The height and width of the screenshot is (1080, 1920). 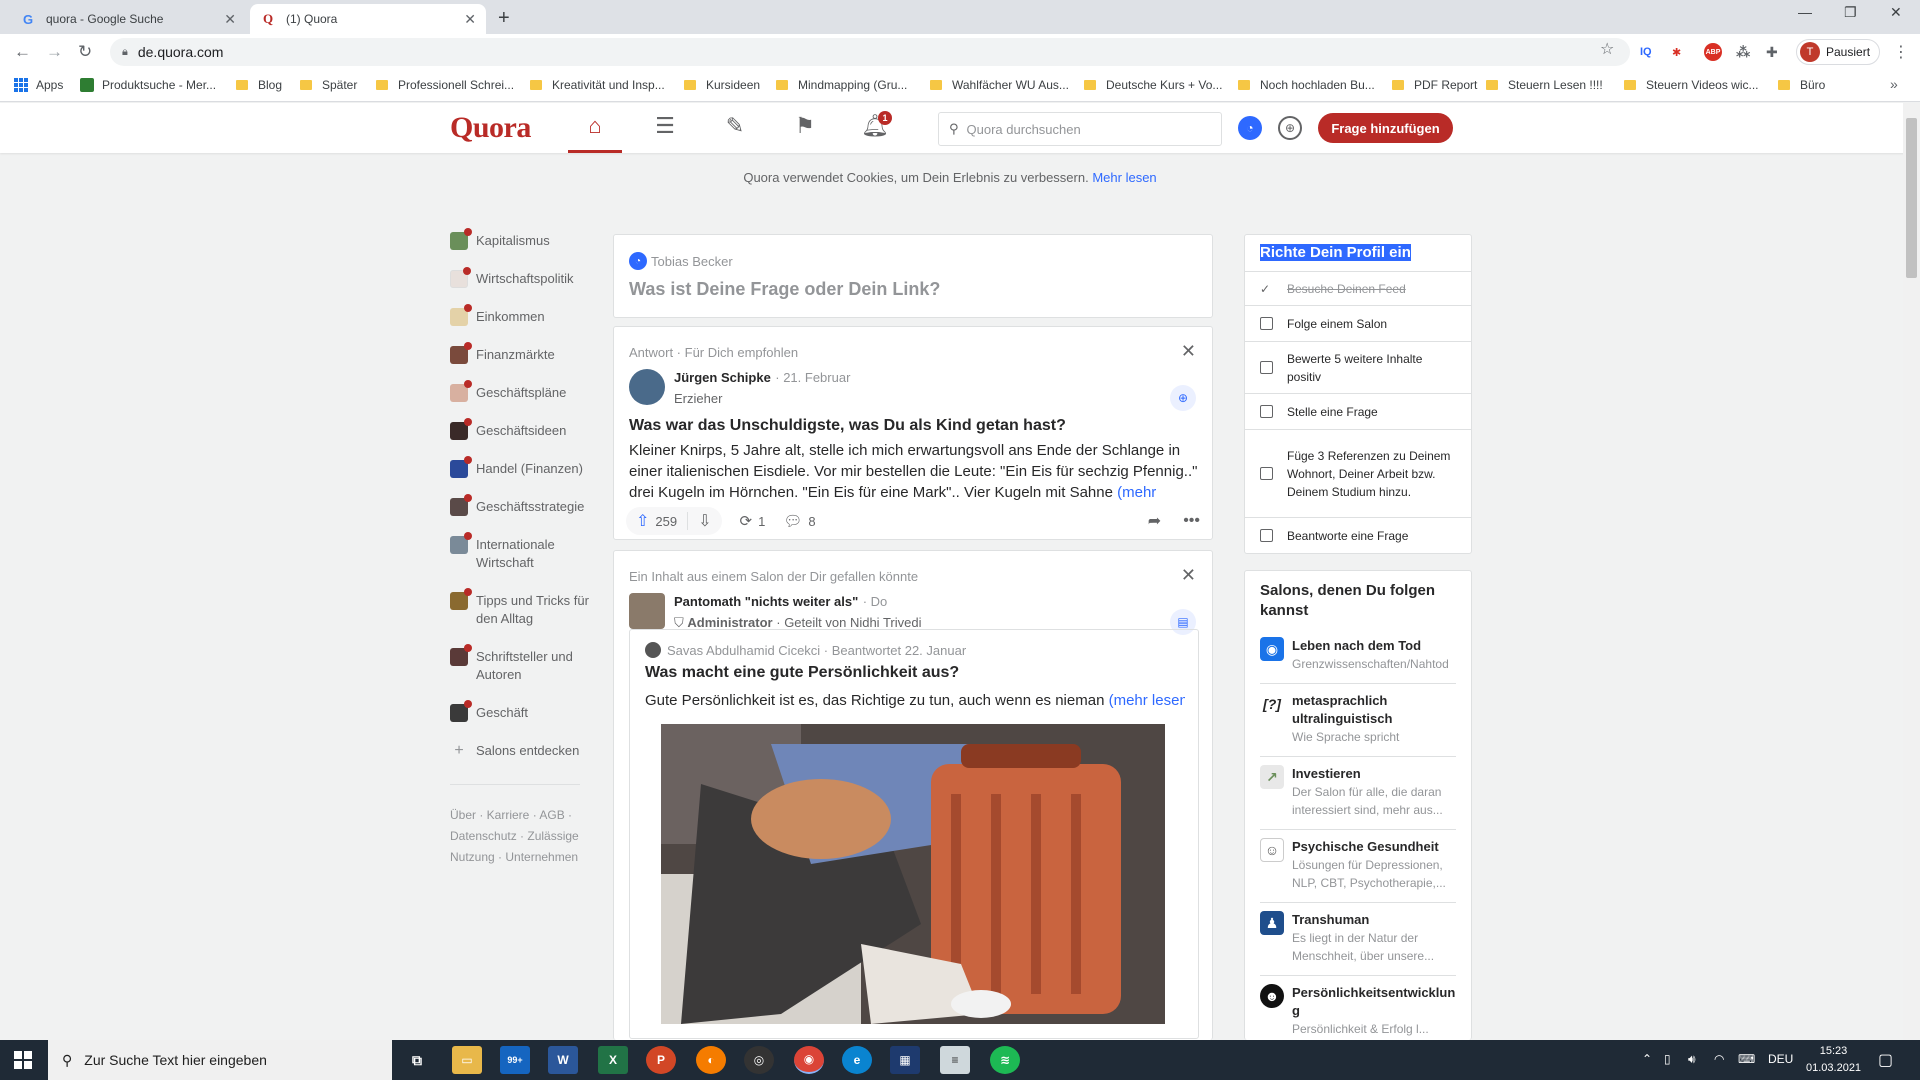 I want to click on app-window-icon: ▦, so click(x=905, y=1060).